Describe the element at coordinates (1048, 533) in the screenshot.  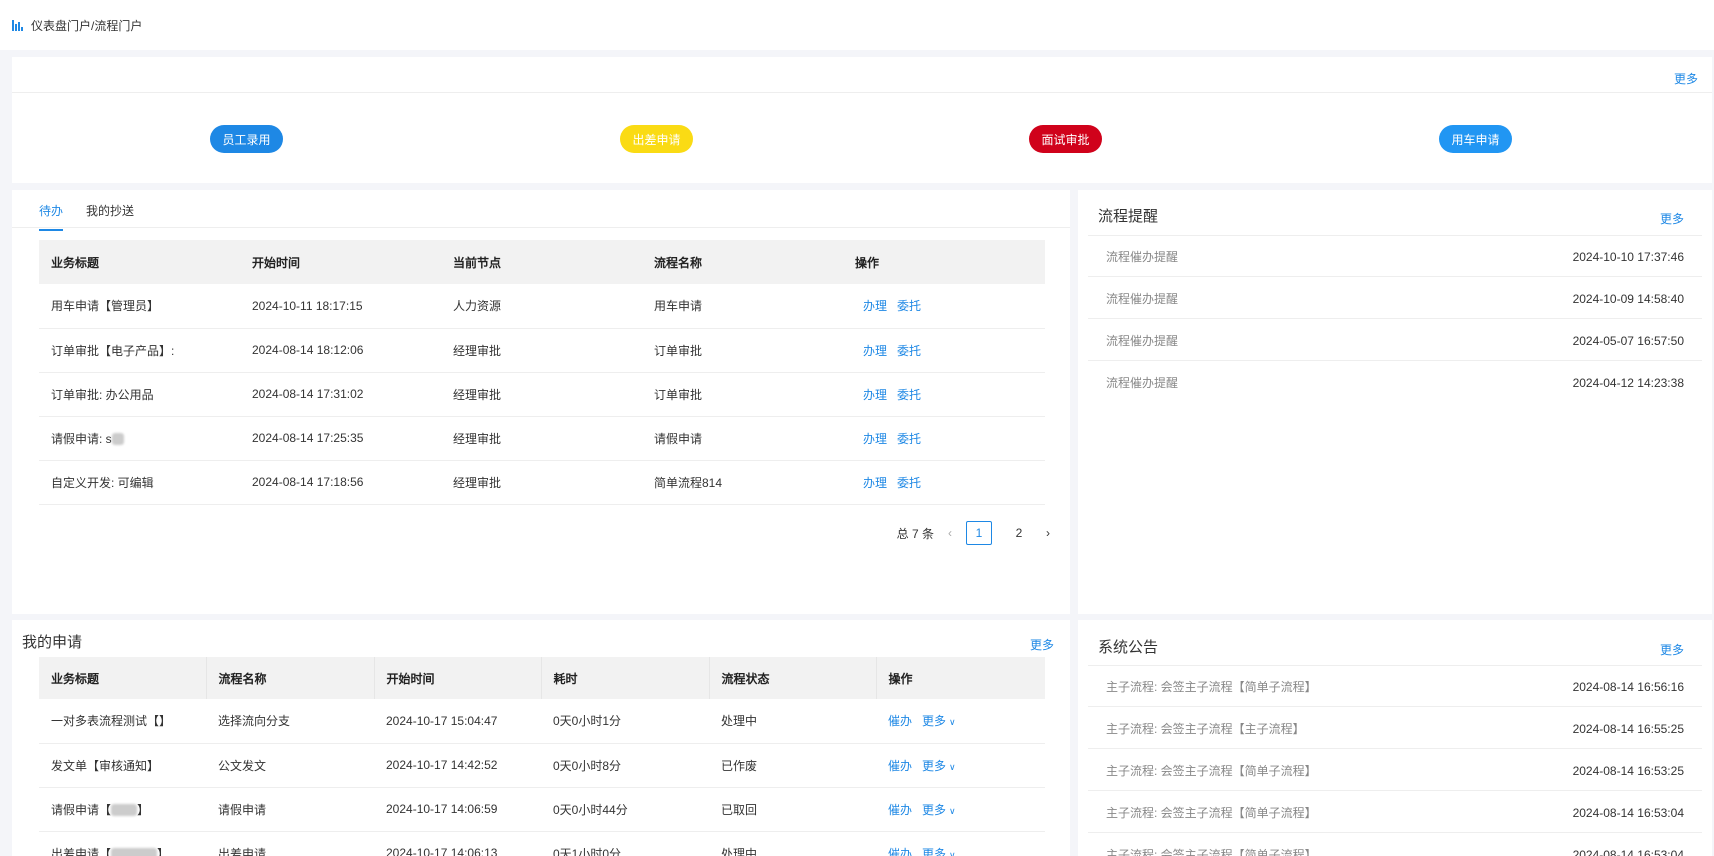
I see `next-page-icon: ›` at that location.